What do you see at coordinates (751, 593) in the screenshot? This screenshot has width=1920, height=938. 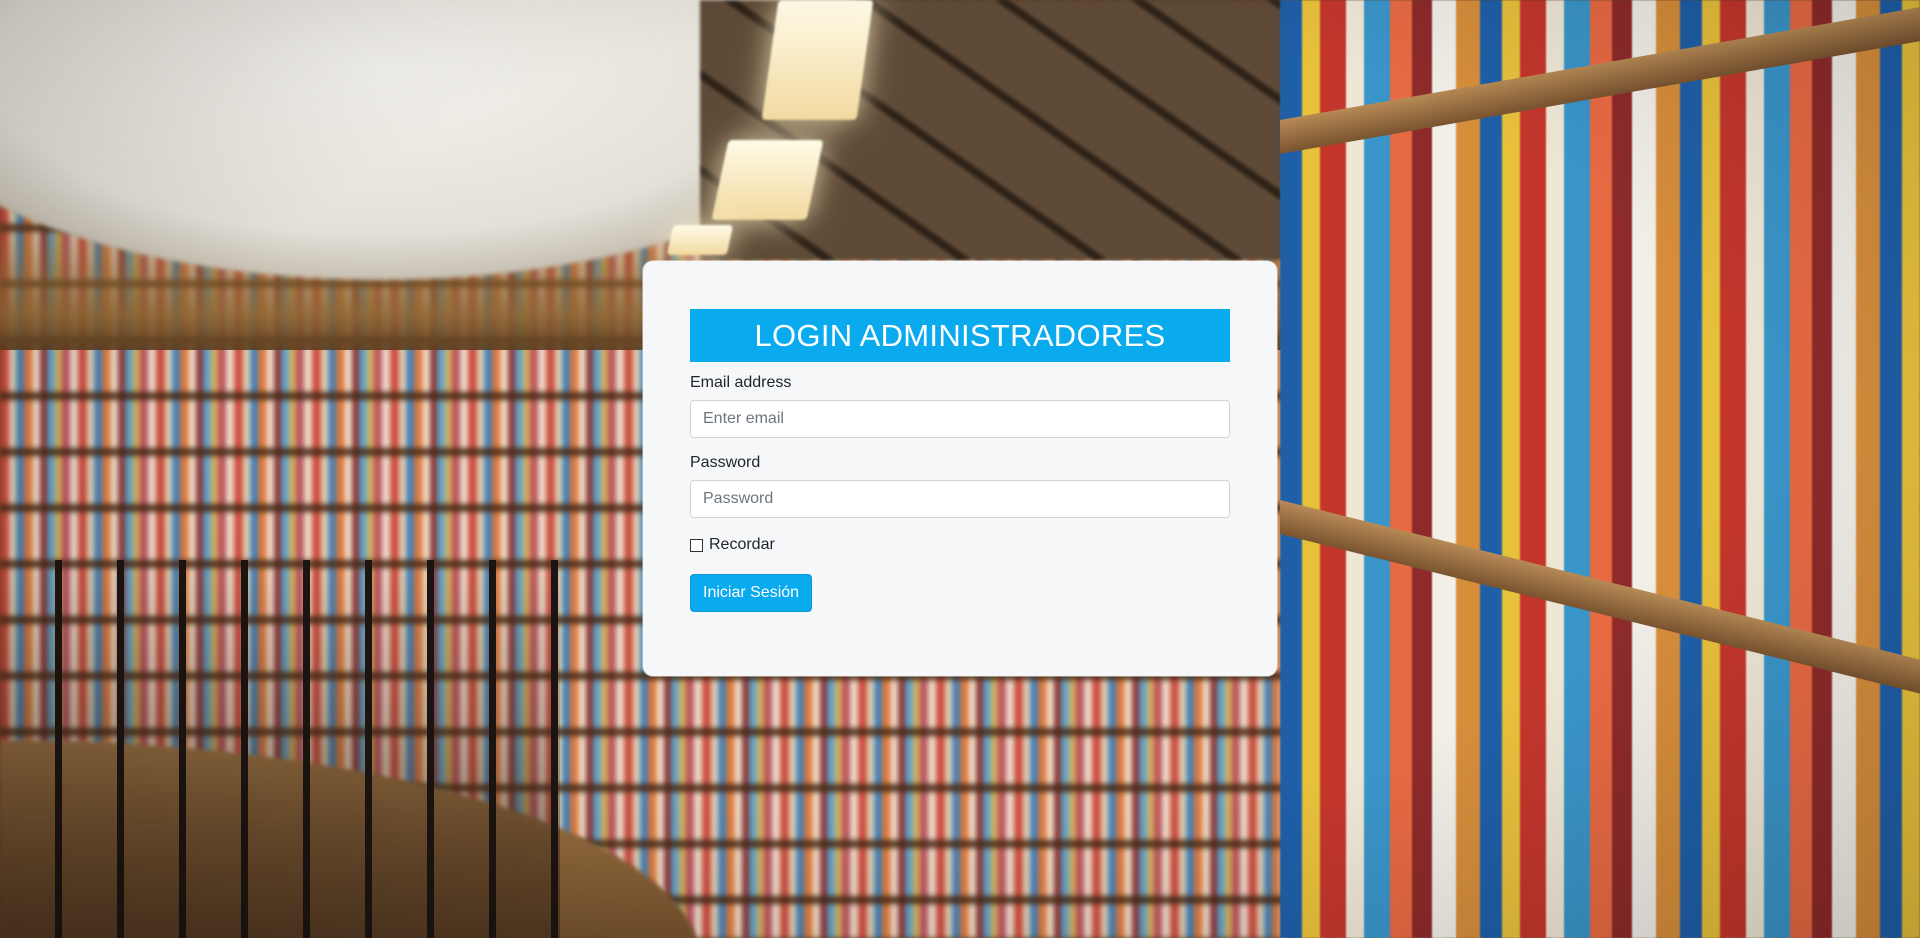 I see `login-button: Iniciar Sesión` at bounding box center [751, 593].